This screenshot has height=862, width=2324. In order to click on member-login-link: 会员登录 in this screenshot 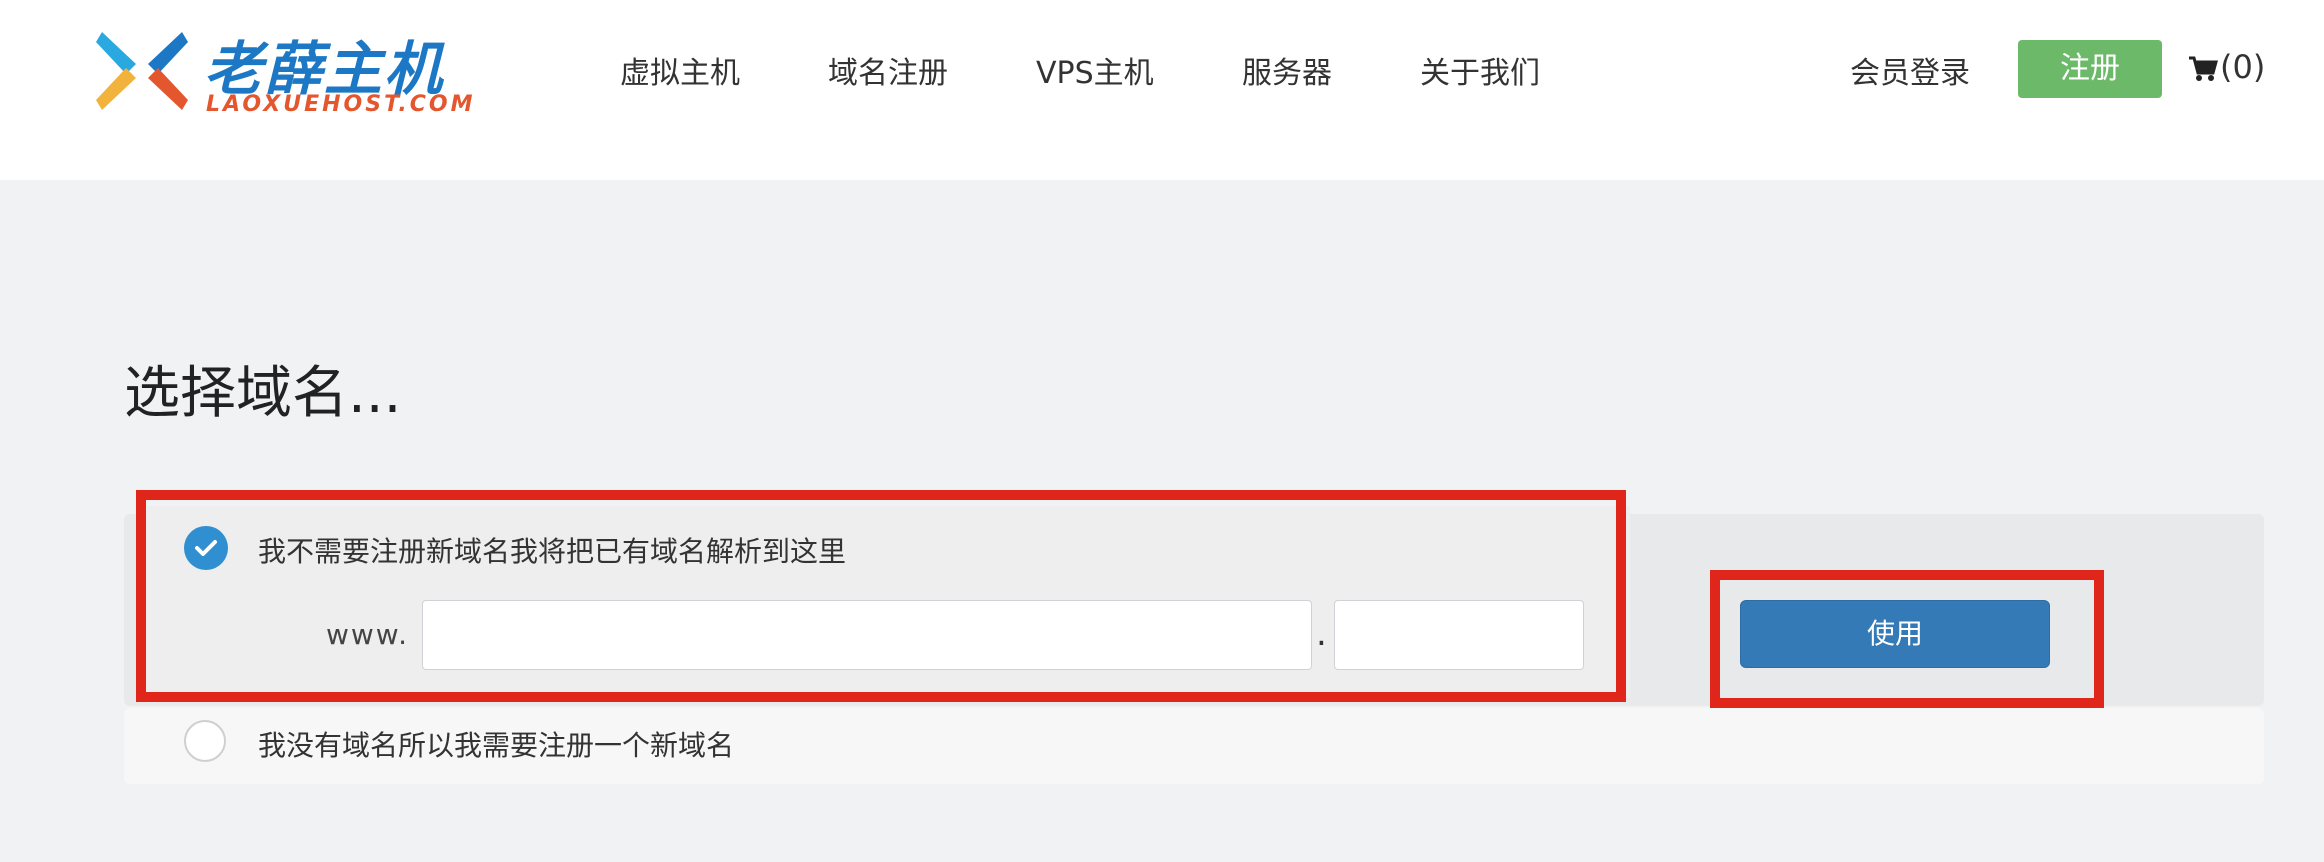, I will do `click(1910, 70)`.